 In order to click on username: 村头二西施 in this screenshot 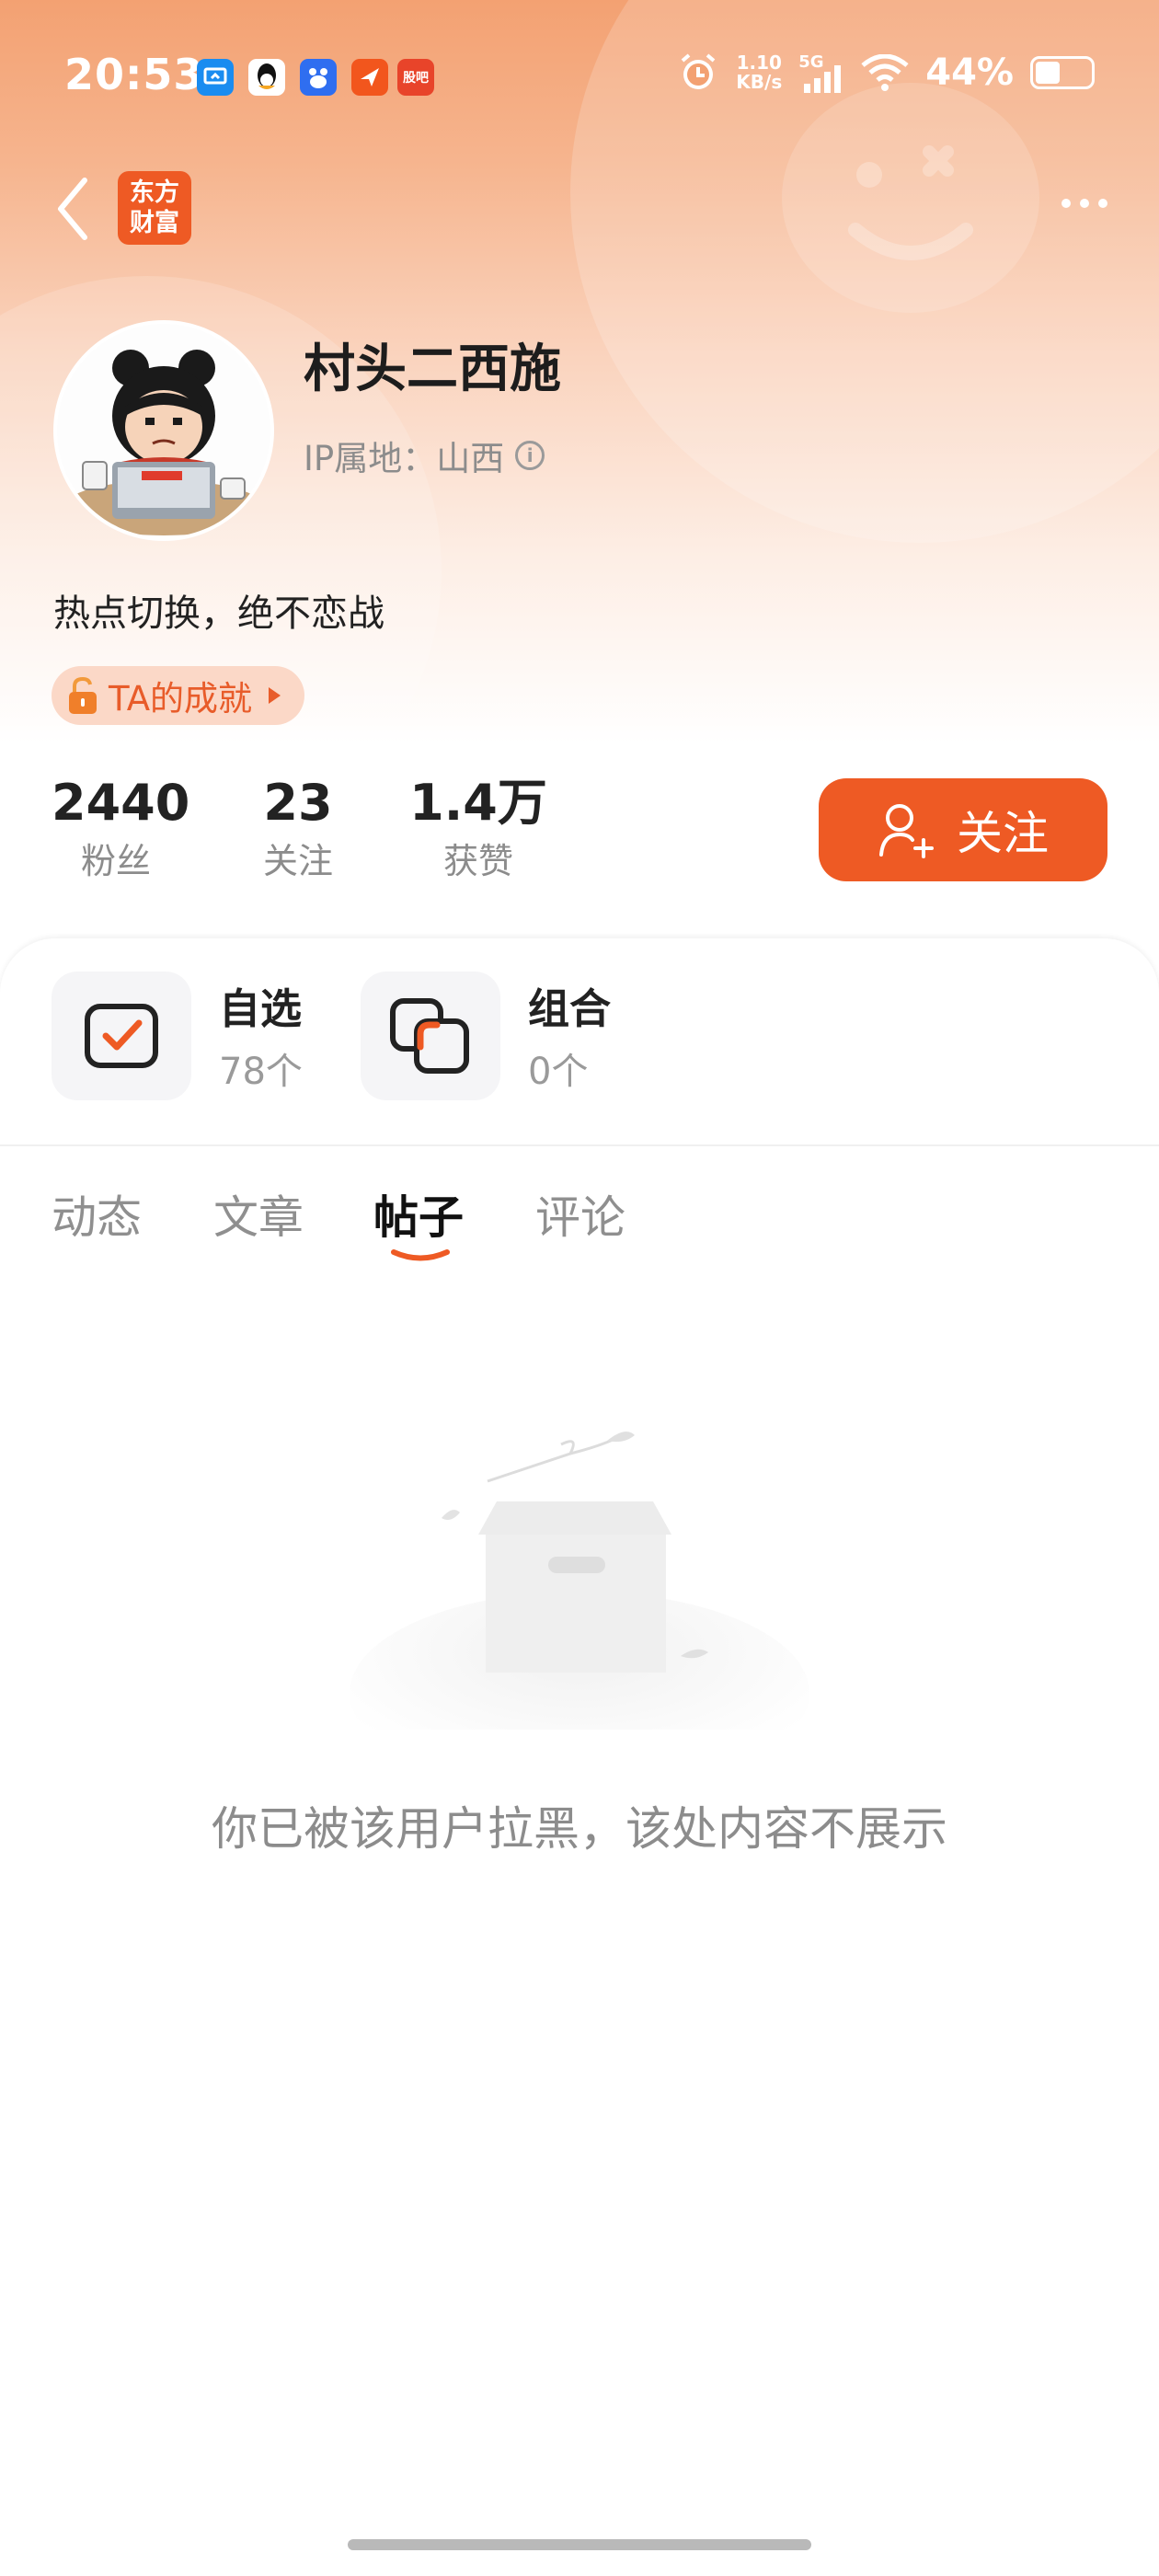, I will do `click(432, 369)`.